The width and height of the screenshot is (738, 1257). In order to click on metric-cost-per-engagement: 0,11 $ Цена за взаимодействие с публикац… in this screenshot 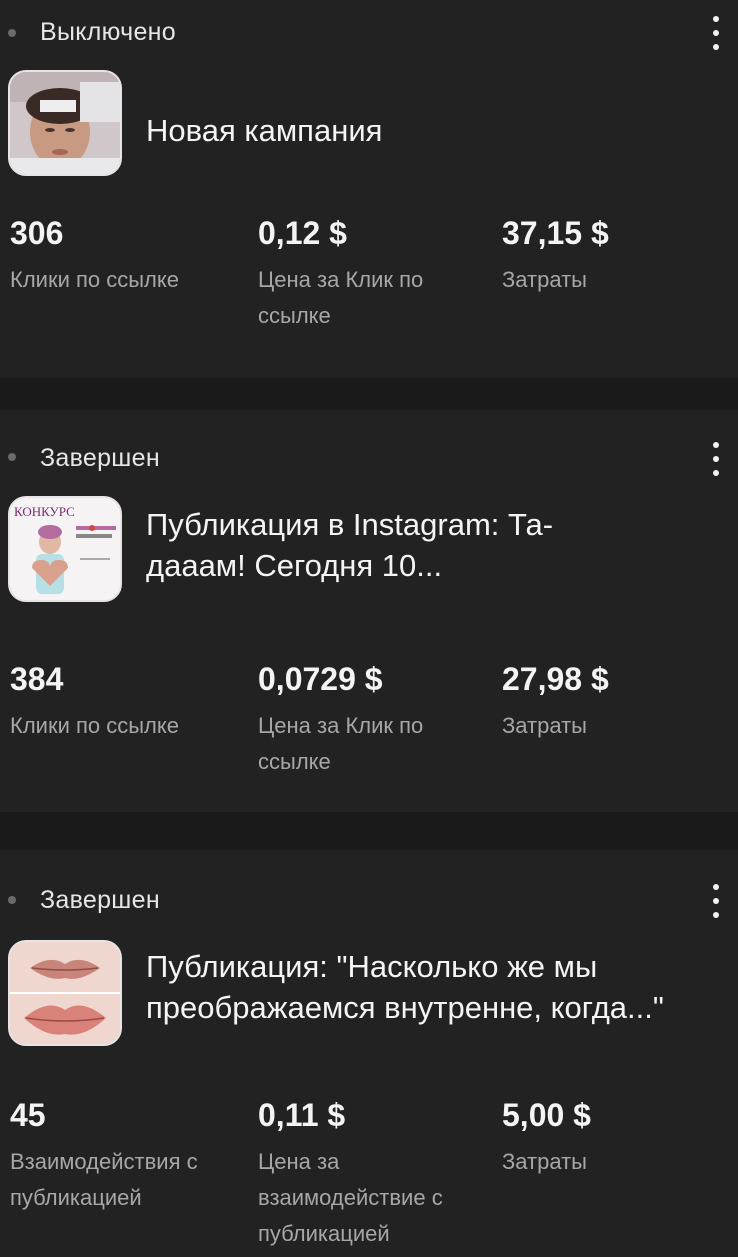, I will do `click(370, 1174)`.